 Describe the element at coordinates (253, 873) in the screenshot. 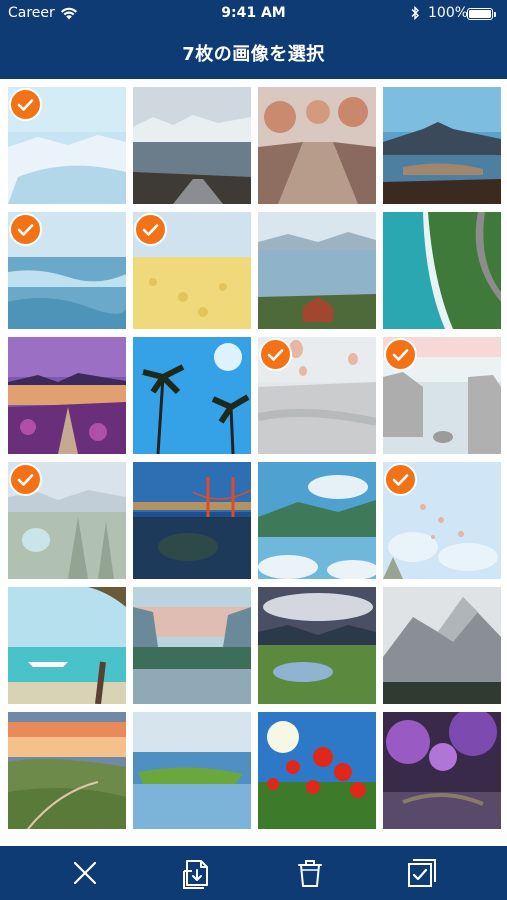

I see `bottom-toolbar` at that location.